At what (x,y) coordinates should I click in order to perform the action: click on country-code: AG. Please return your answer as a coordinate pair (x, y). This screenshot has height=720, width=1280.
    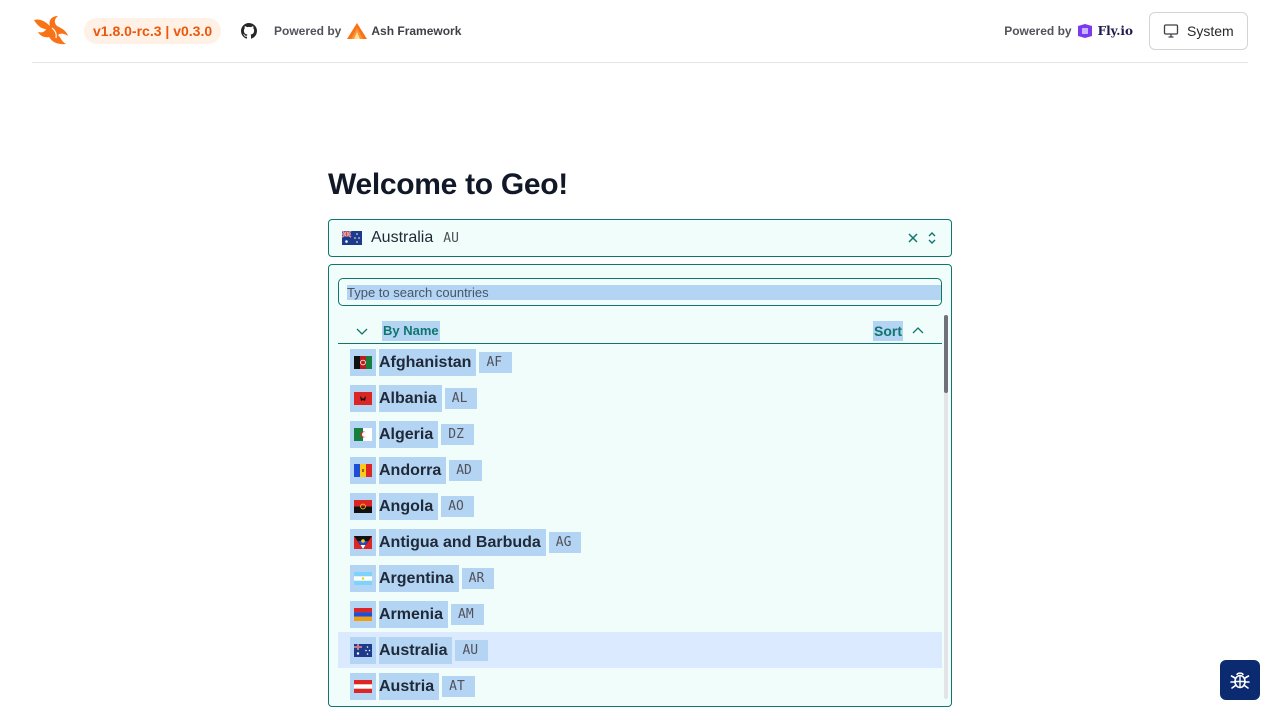
    Looking at the image, I should click on (565, 542).